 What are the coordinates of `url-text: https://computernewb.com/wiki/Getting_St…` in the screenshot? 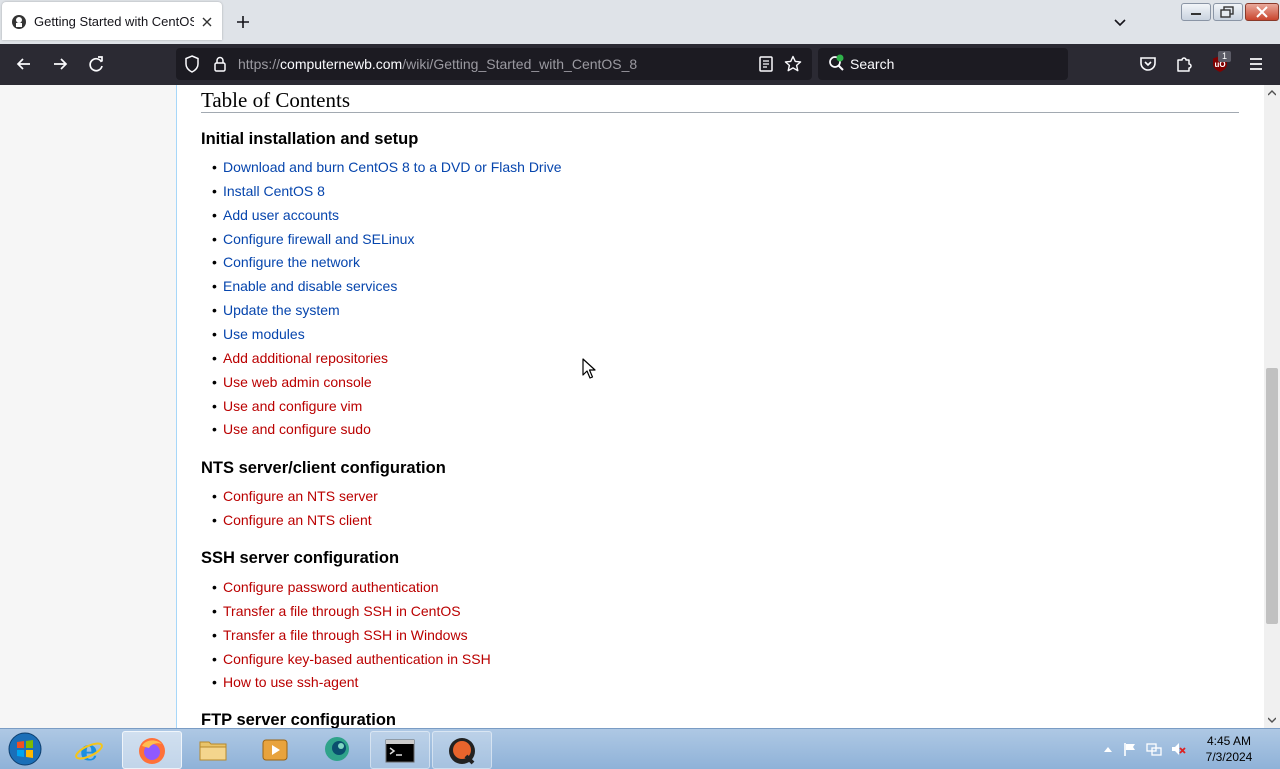 It's located at (437, 64).